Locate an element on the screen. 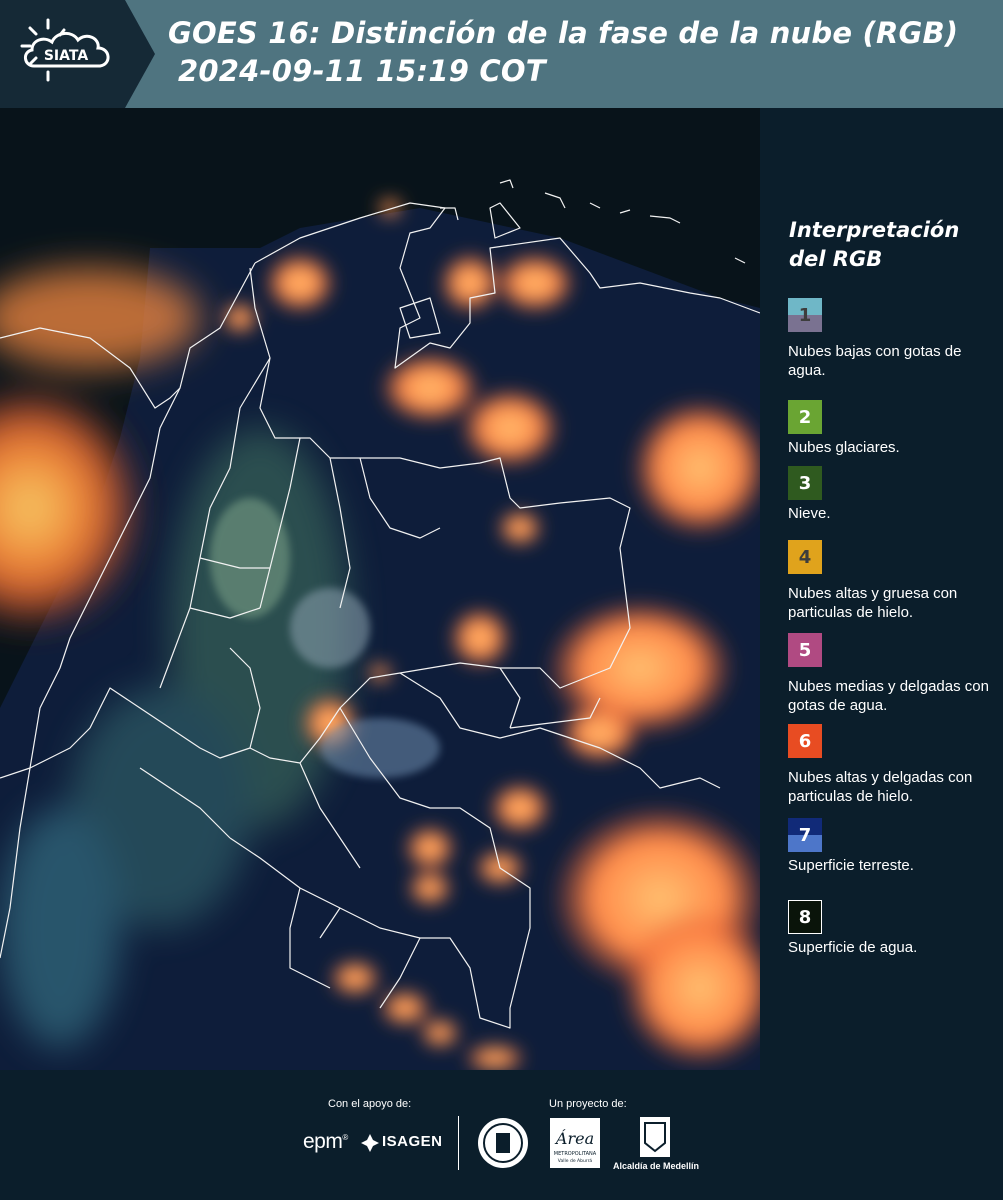 The height and width of the screenshot is (1200, 1003). siata-logo-text: SIATA is located at coordinates (66, 56).